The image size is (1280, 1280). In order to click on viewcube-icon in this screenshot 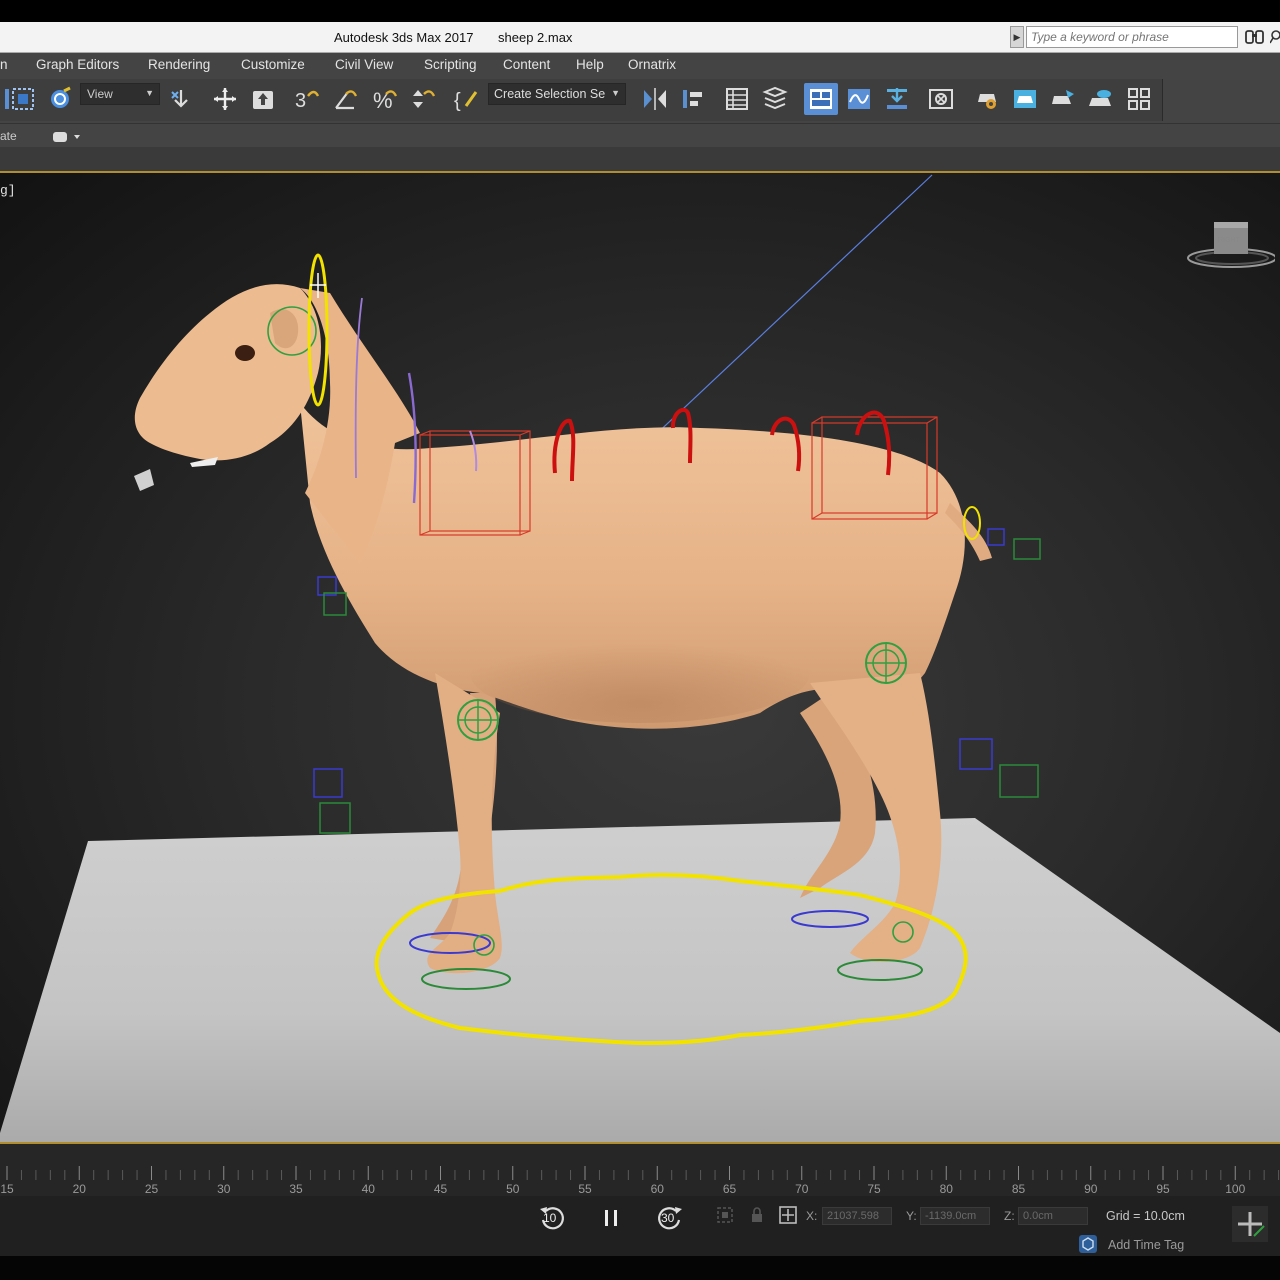, I will do `click(1228, 248)`.